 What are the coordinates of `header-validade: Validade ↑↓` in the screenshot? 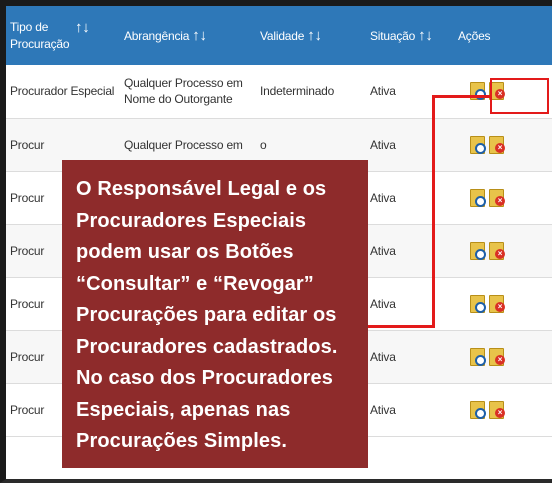 It's located at (311, 35).